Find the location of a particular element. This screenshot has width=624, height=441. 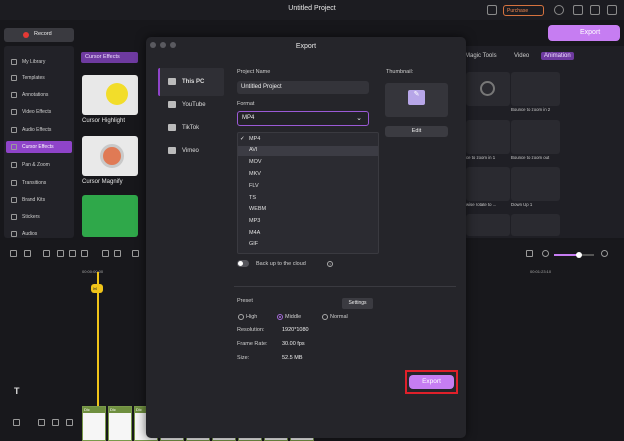

eye-icon is located at coordinates (55, 422).